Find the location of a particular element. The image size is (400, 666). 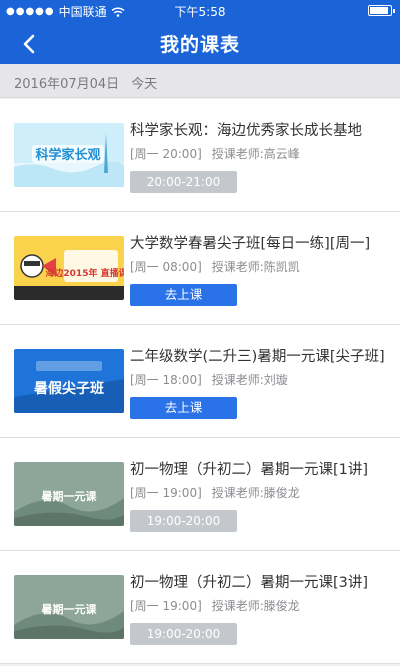

status-bar: ●●●●● 中国联通 下午5:58 is located at coordinates (200, 10).